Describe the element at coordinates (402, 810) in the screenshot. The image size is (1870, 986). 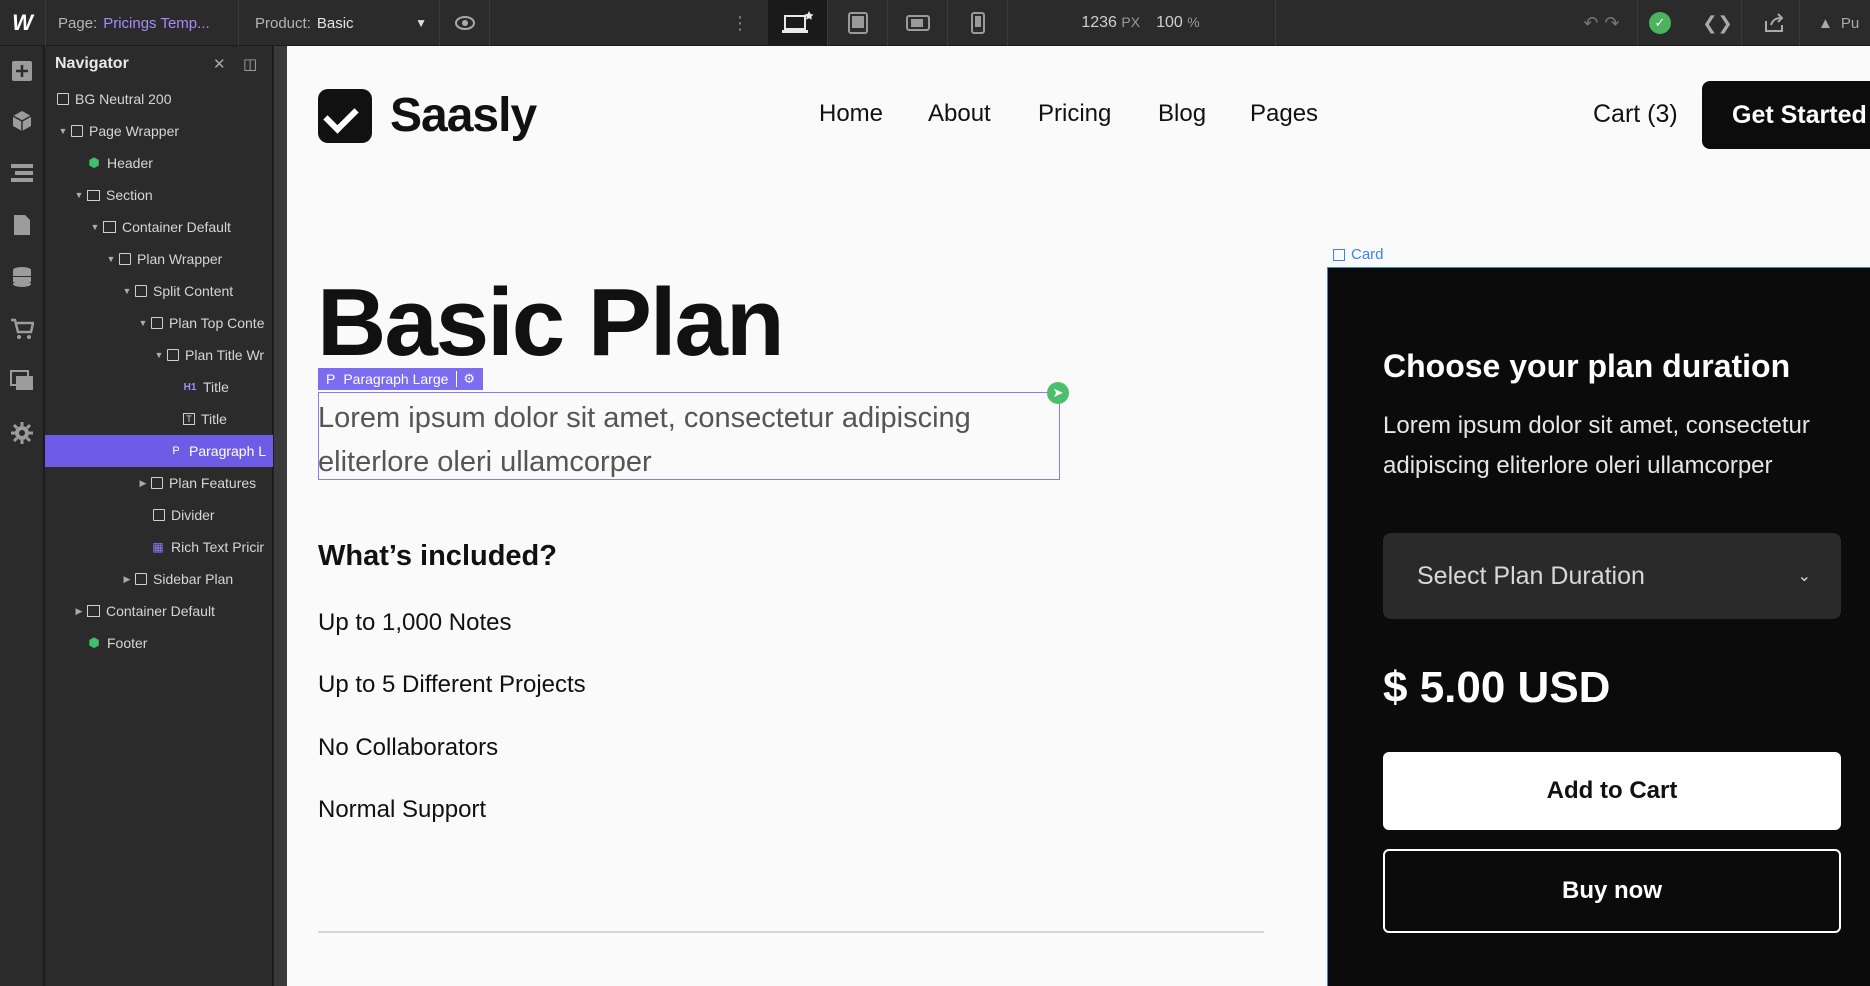
I see `feature-item: Normal Support` at that location.